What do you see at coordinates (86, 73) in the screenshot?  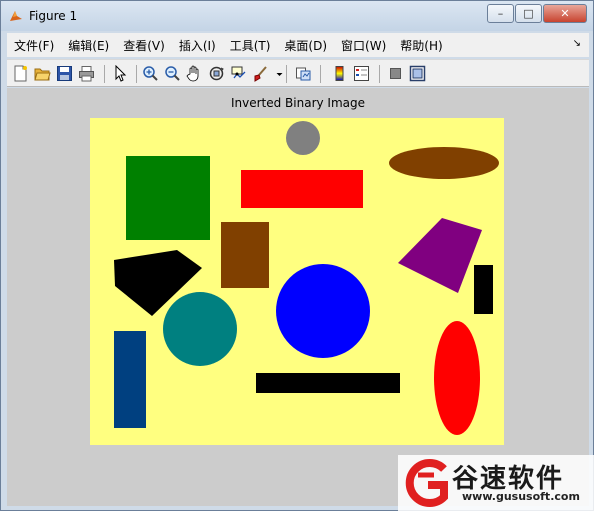 I see `print-icon` at bounding box center [86, 73].